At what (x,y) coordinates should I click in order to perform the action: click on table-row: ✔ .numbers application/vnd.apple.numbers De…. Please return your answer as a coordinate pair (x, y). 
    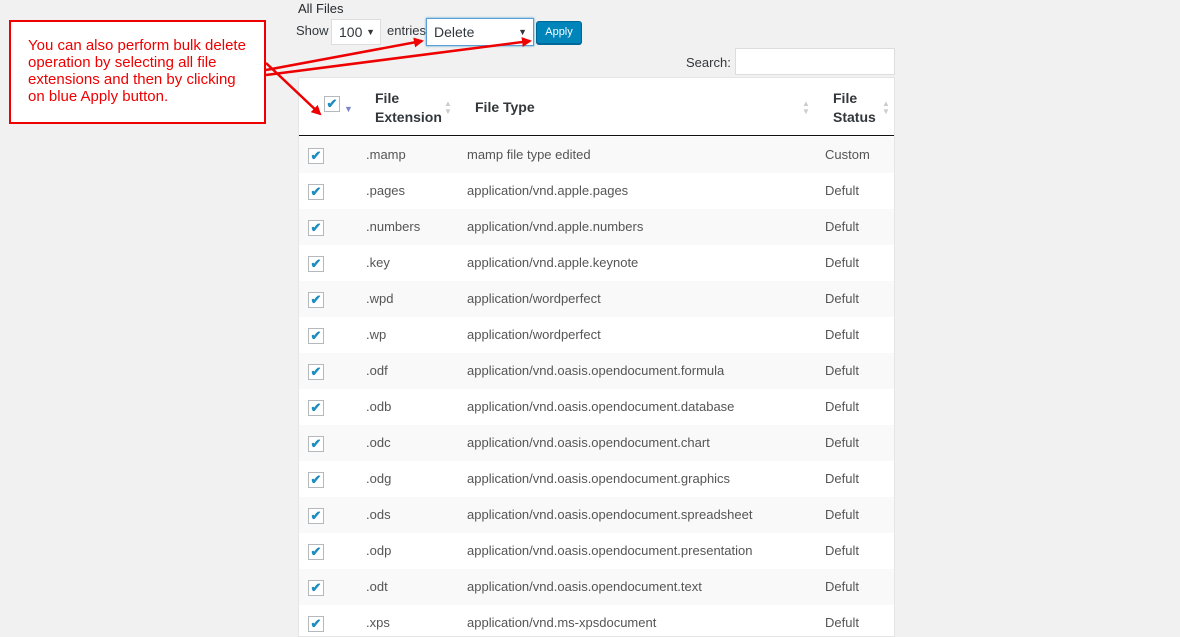
    Looking at the image, I should click on (596, 227).